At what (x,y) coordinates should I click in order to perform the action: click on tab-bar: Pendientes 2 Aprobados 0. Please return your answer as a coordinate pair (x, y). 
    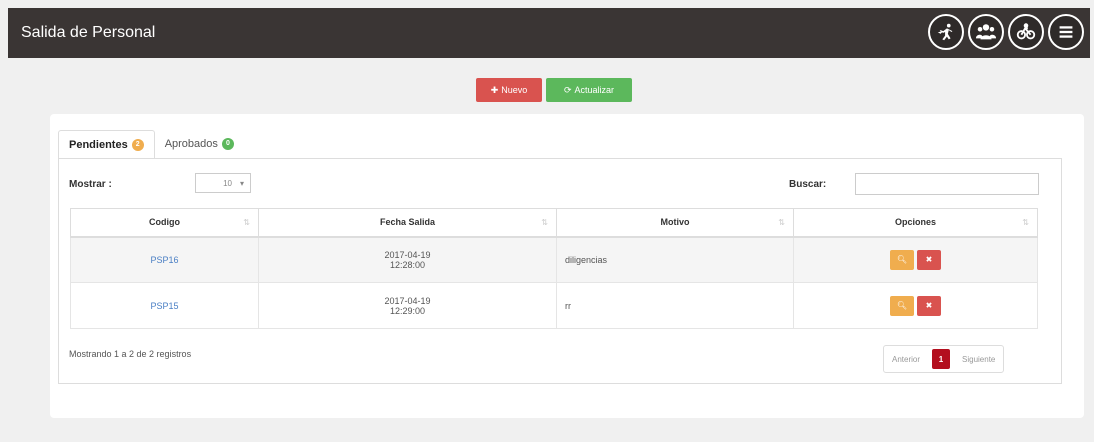
    Looking at the image, I should click on (151, 144).